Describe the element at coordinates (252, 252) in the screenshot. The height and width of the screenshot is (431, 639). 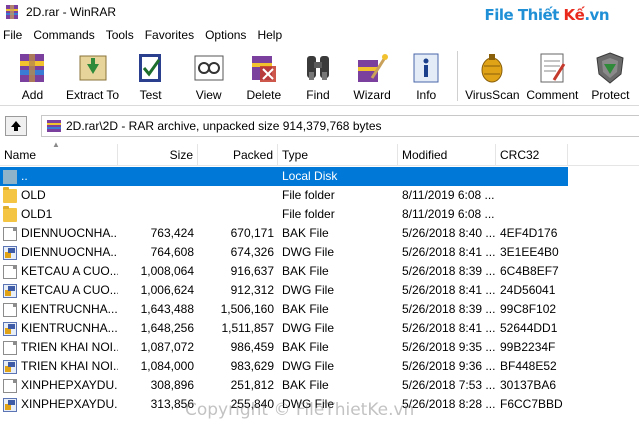
I see `file-packed: 674,326` at that location.